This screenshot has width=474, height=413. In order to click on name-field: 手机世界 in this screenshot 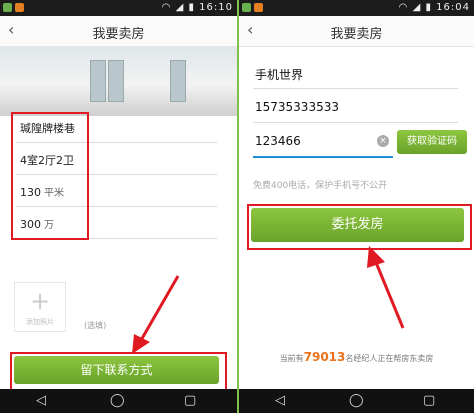, I will do `click(355, 74)`.